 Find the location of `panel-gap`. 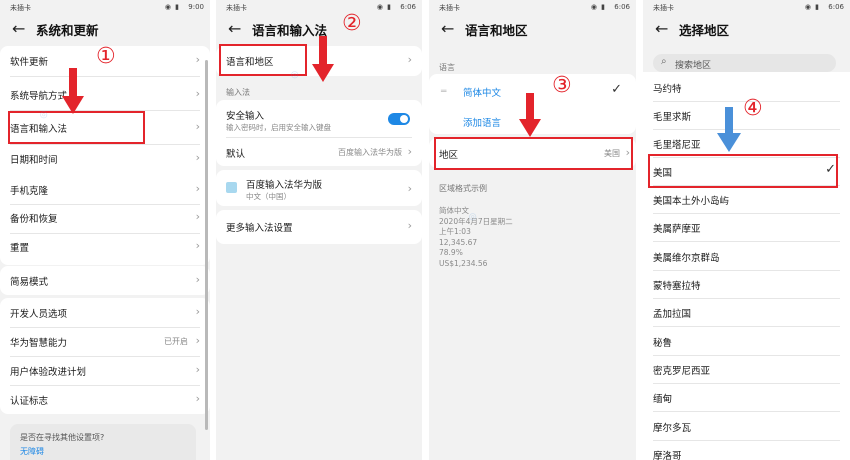

panel-gap is located at coordinates (425, 230).